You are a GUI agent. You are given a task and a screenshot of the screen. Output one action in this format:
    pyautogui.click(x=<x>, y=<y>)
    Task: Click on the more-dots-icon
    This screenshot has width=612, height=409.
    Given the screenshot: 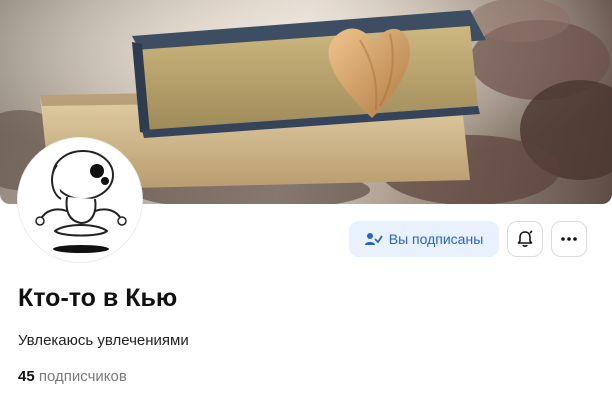 What is the action you would take?
    pyautogui.click(x=569, y=239)
    